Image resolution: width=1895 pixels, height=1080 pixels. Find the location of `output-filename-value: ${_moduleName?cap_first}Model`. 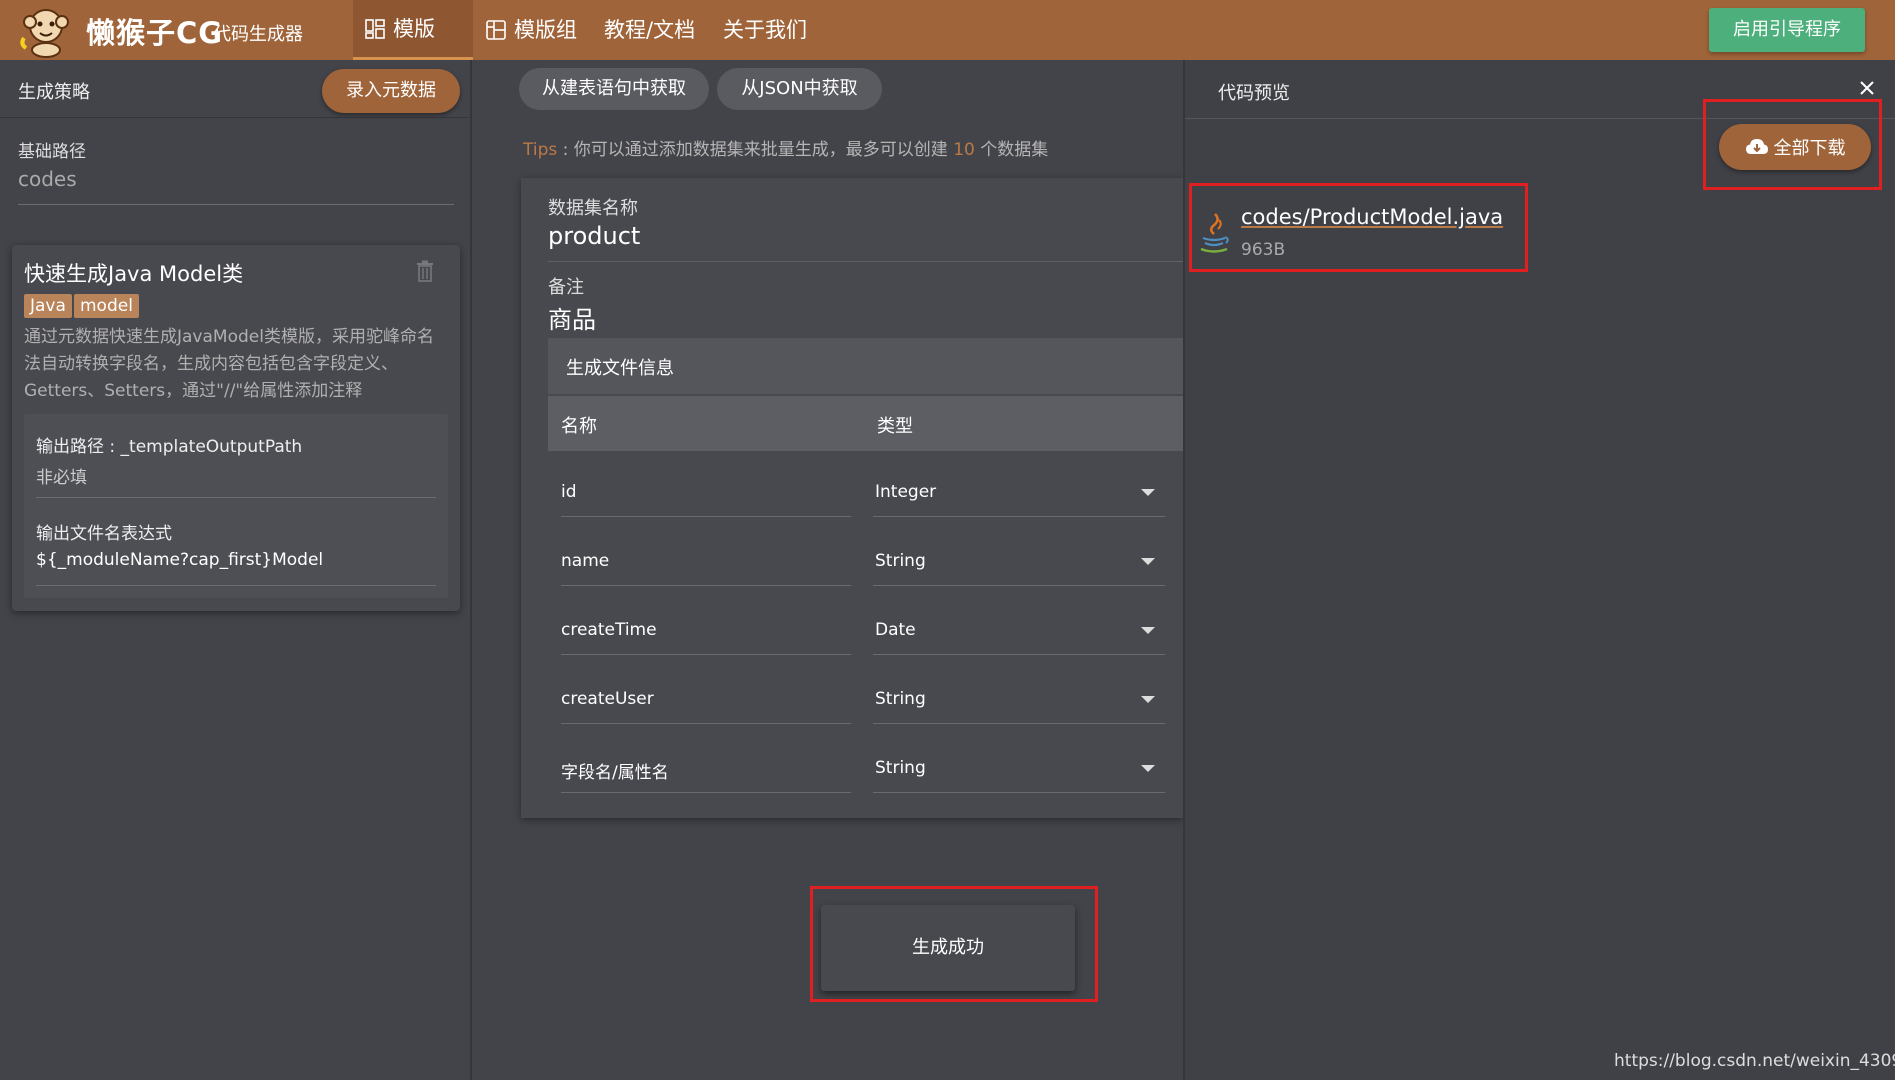

output-filename-value: ${_moduleName?cap_first}Model is located at coordinates (179, 560).